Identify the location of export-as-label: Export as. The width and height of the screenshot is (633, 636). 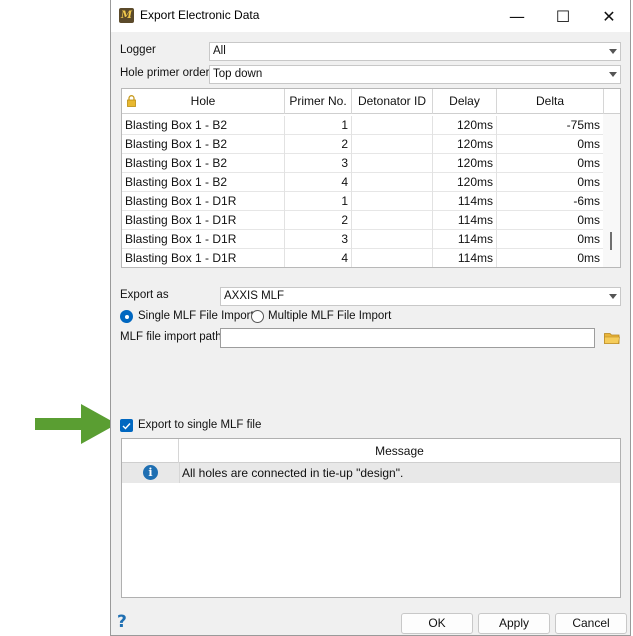
(144, 295).